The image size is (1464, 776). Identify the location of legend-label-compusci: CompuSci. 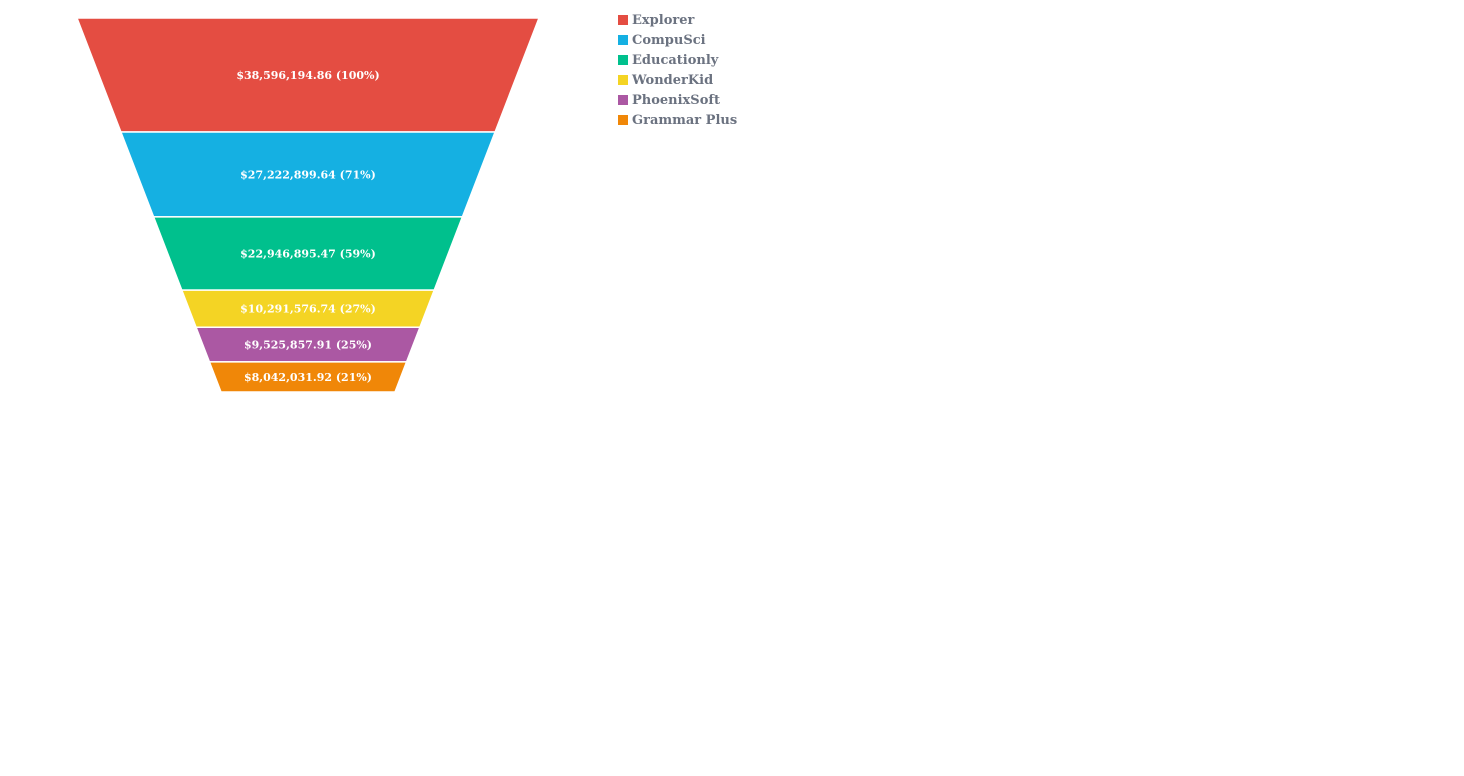
(669, 40).